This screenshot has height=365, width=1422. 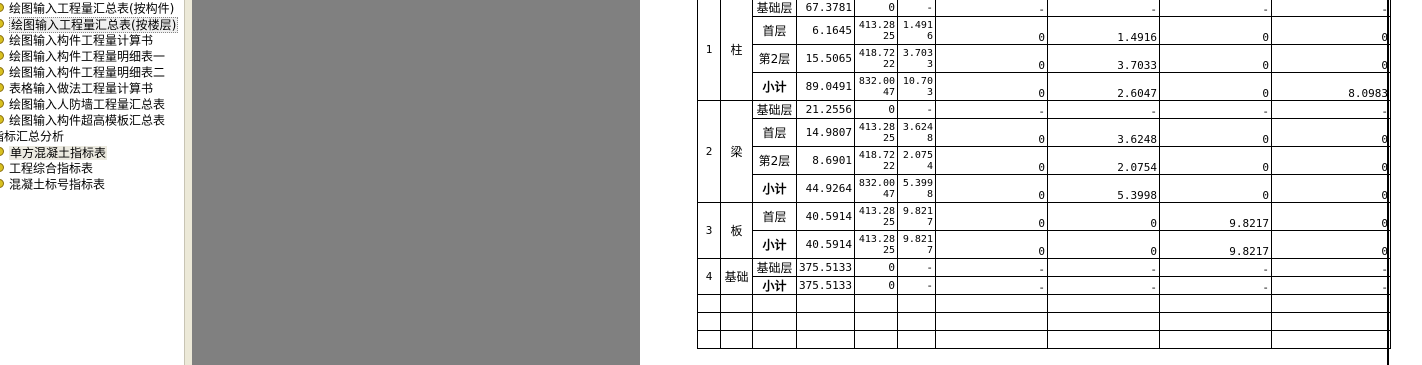 I want to click on group-name: 柱, so click(x=736, y=50).